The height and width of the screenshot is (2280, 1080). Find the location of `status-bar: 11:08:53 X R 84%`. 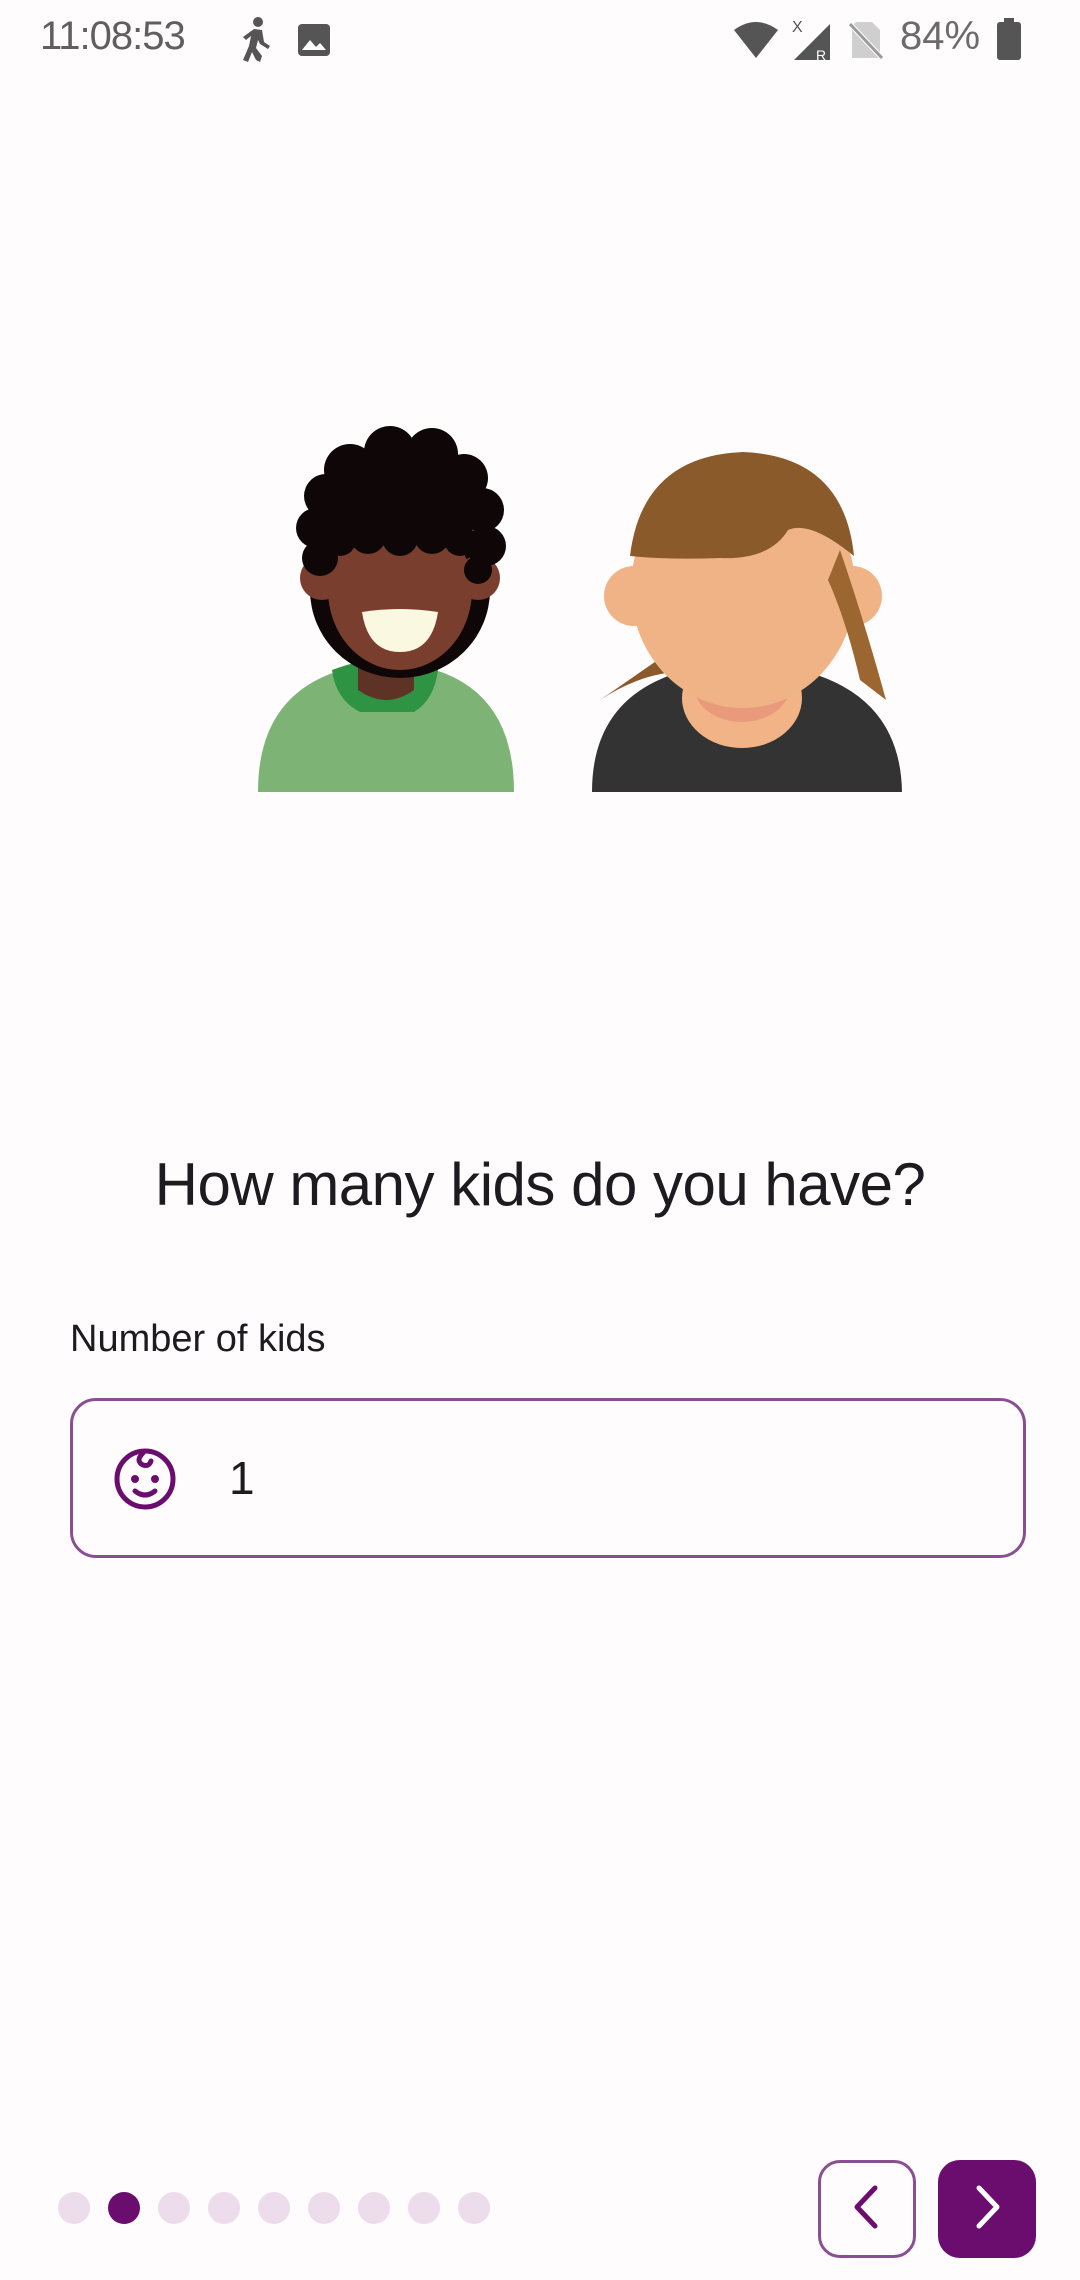

status-bar: 11:08:53 X R 84% is located at coordinates (540, 42).